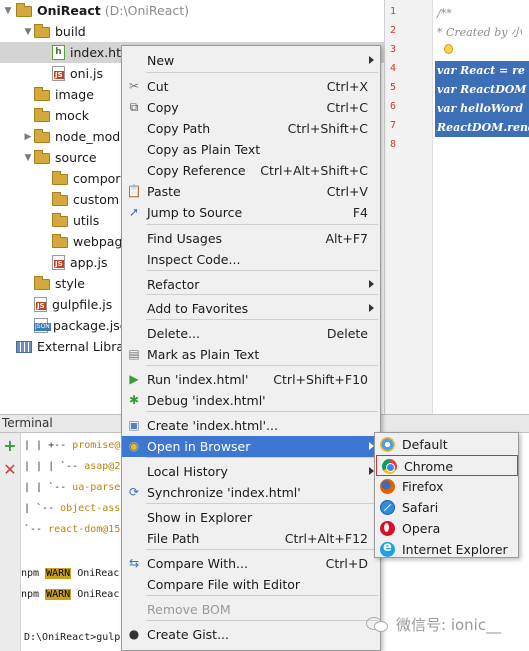  Describe the element at coordinates (251, 379) in the screenshot. I see `menu-item-run-index-html: ▶ Run 'index.html' Ctrl+Shift+F10` at that location.